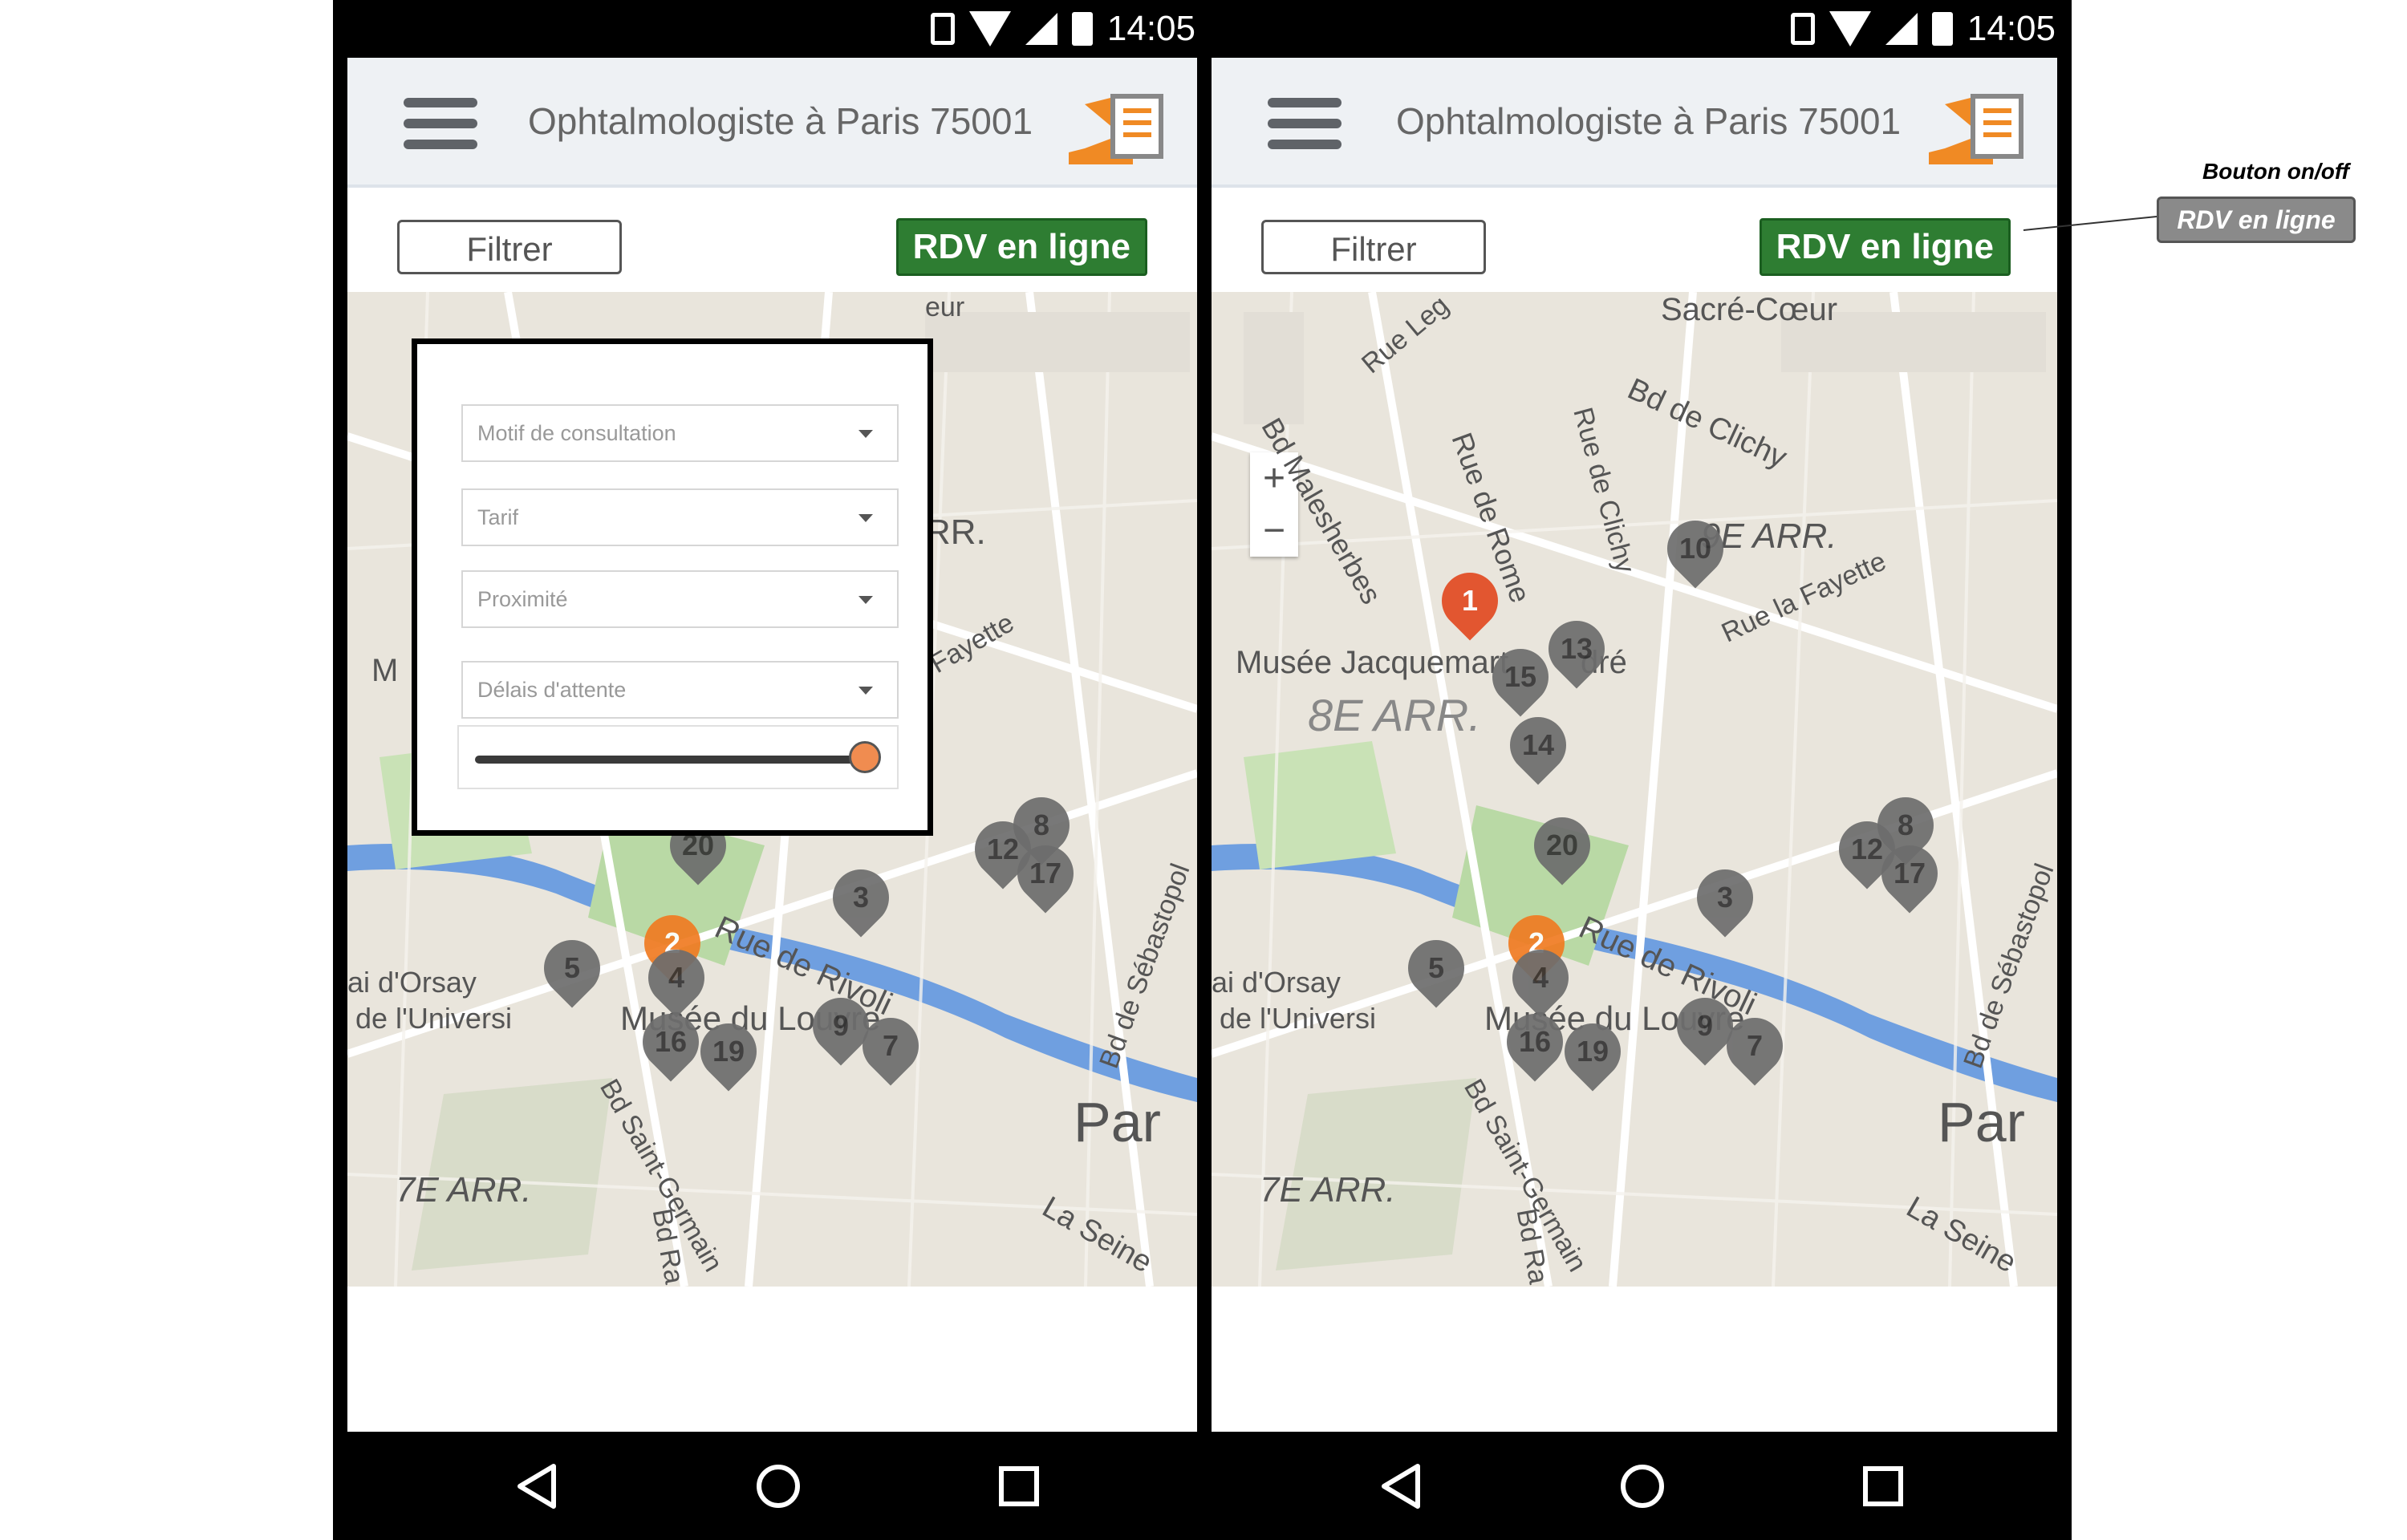 Image resolution: width=2407 pixels, height=1540 pixels. What do you see at coordinates (1372, 662) in the screenshot?
I see `map-label: Musée Jacquemart` at bounding box center [1372, 662].